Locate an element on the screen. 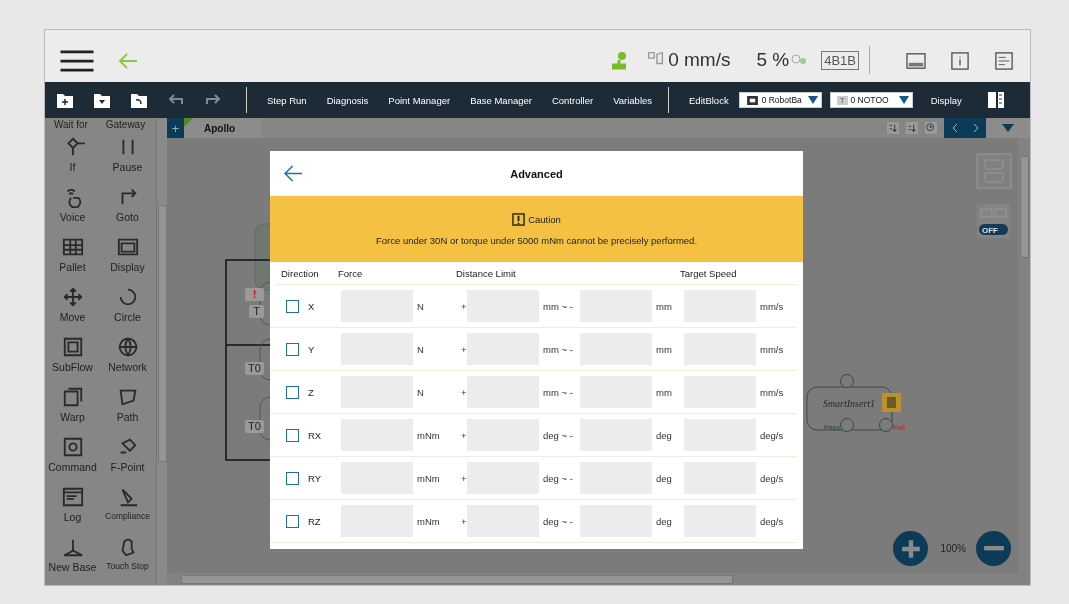 The width and height of the screenshot is (1069, 604). document-icon is located at coordinates (1004, 61).